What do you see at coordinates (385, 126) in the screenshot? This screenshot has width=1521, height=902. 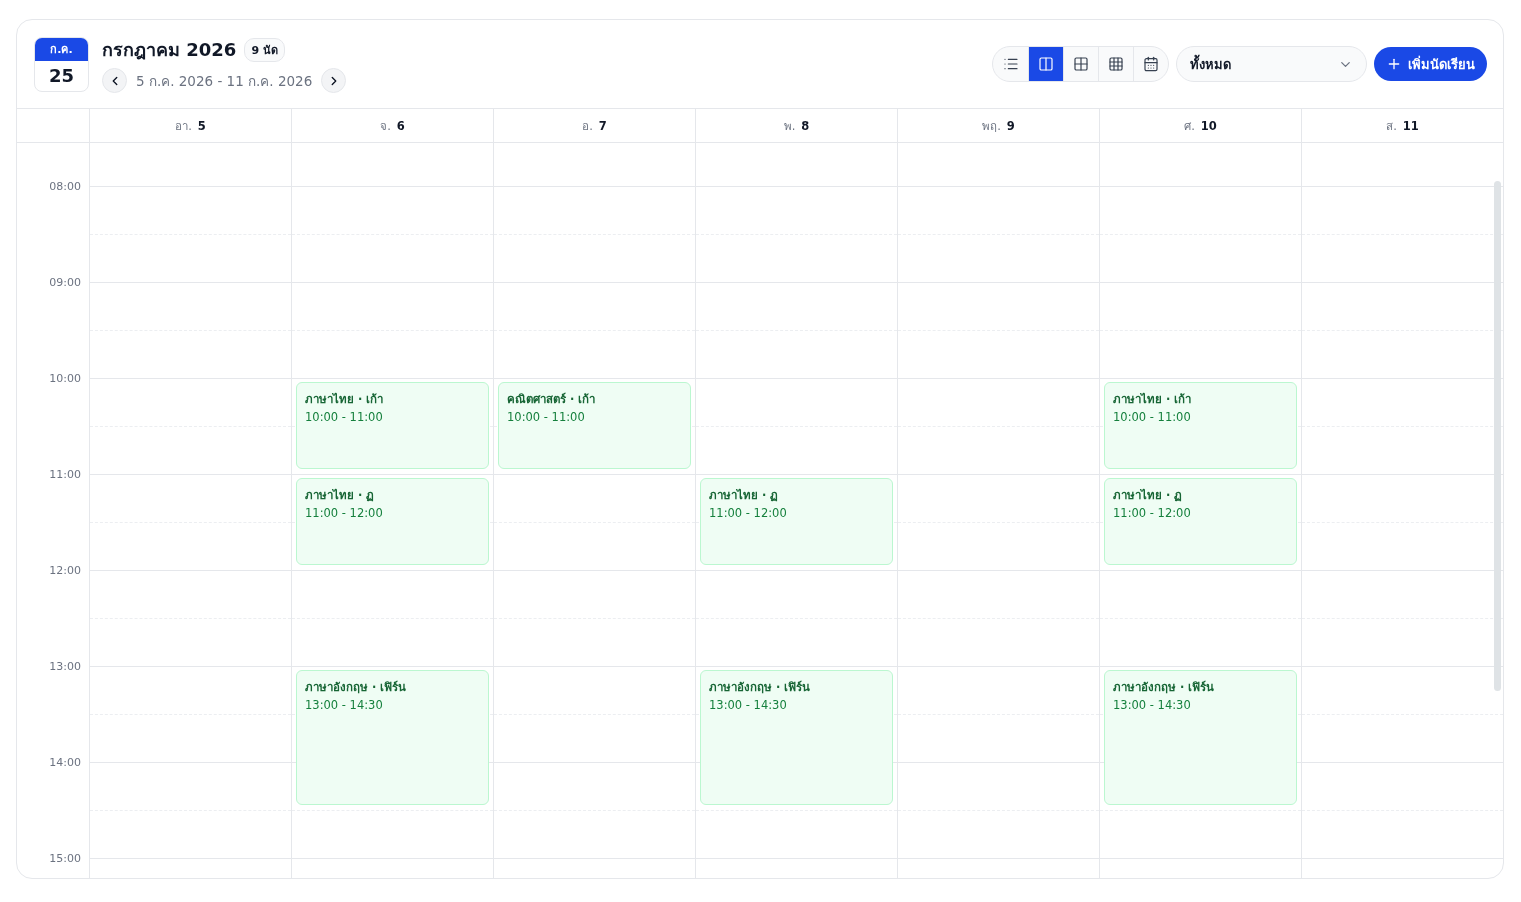 I see `weekday-label: จ.` at bounding box center [385, 126].